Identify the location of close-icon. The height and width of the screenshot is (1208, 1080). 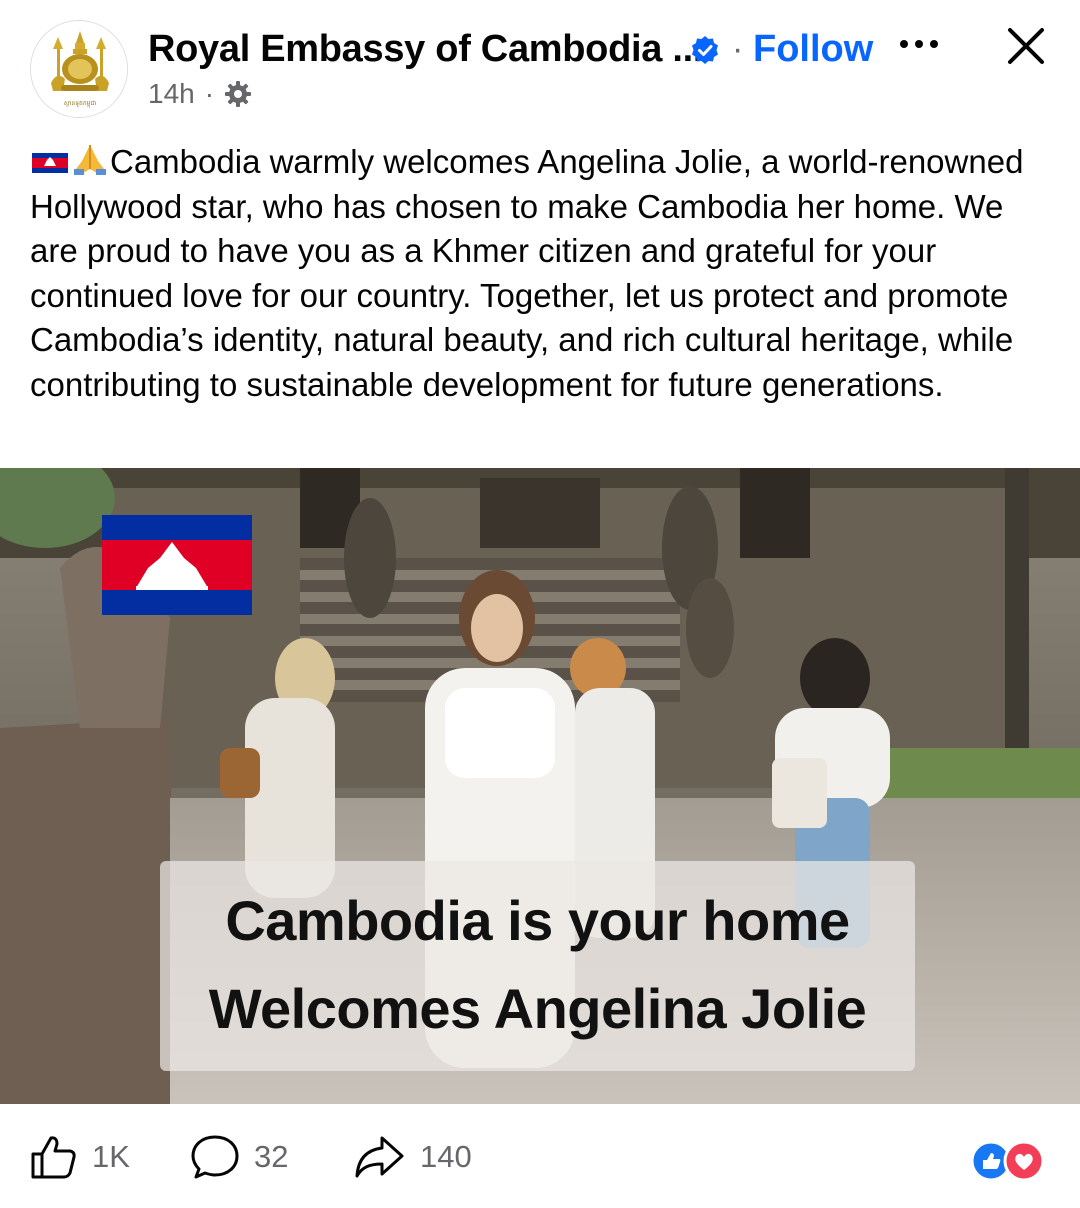
(1026, 46).